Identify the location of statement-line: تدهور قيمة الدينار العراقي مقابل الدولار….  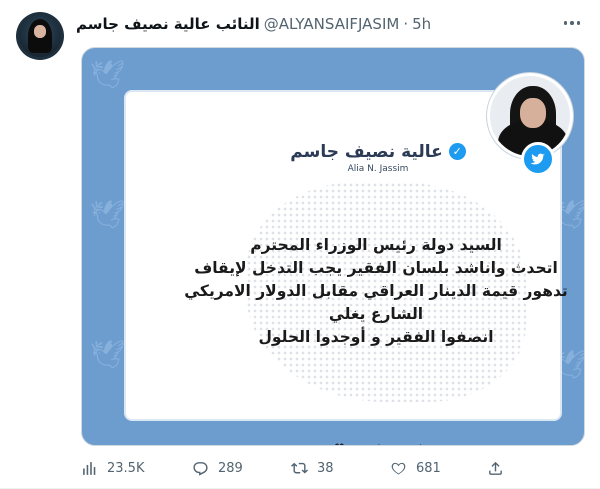
(376, 291).